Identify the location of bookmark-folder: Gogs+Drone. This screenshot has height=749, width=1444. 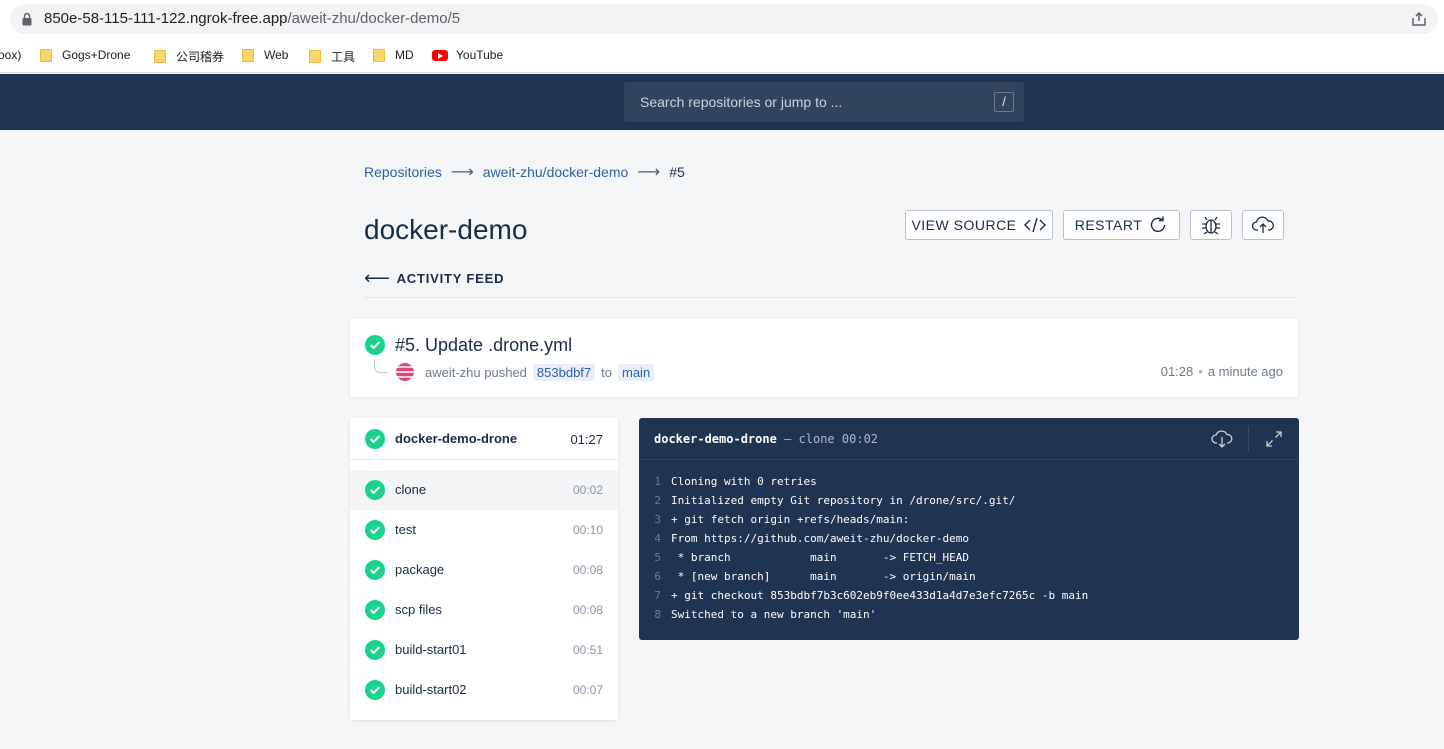
(85, 55).